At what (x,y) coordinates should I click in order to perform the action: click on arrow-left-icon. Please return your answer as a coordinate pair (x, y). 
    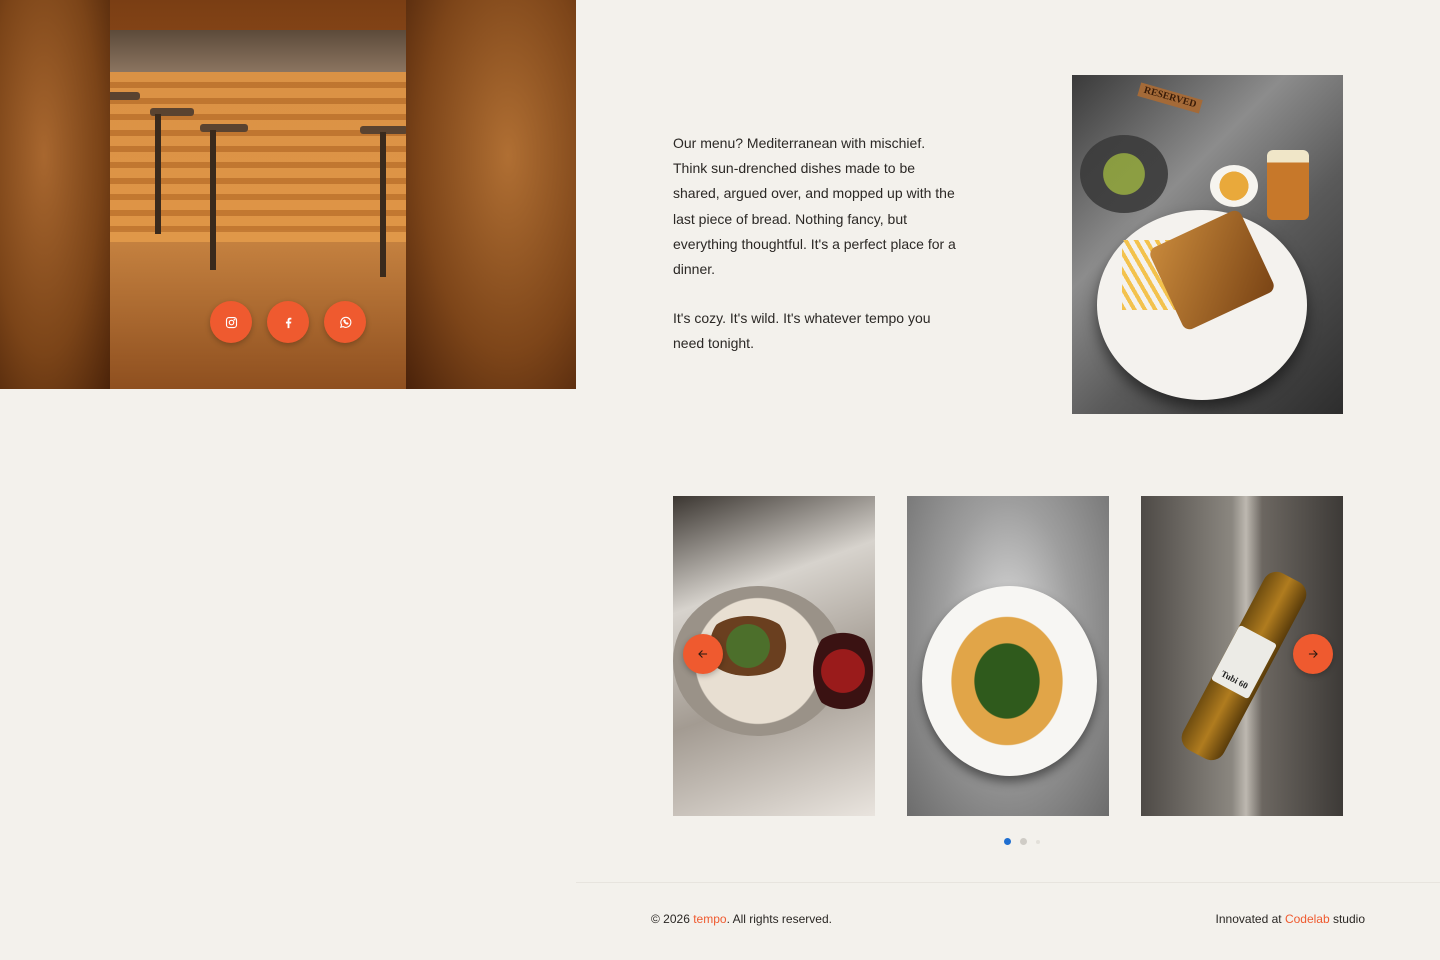
    Looking at the image, I should click on (703, 654).